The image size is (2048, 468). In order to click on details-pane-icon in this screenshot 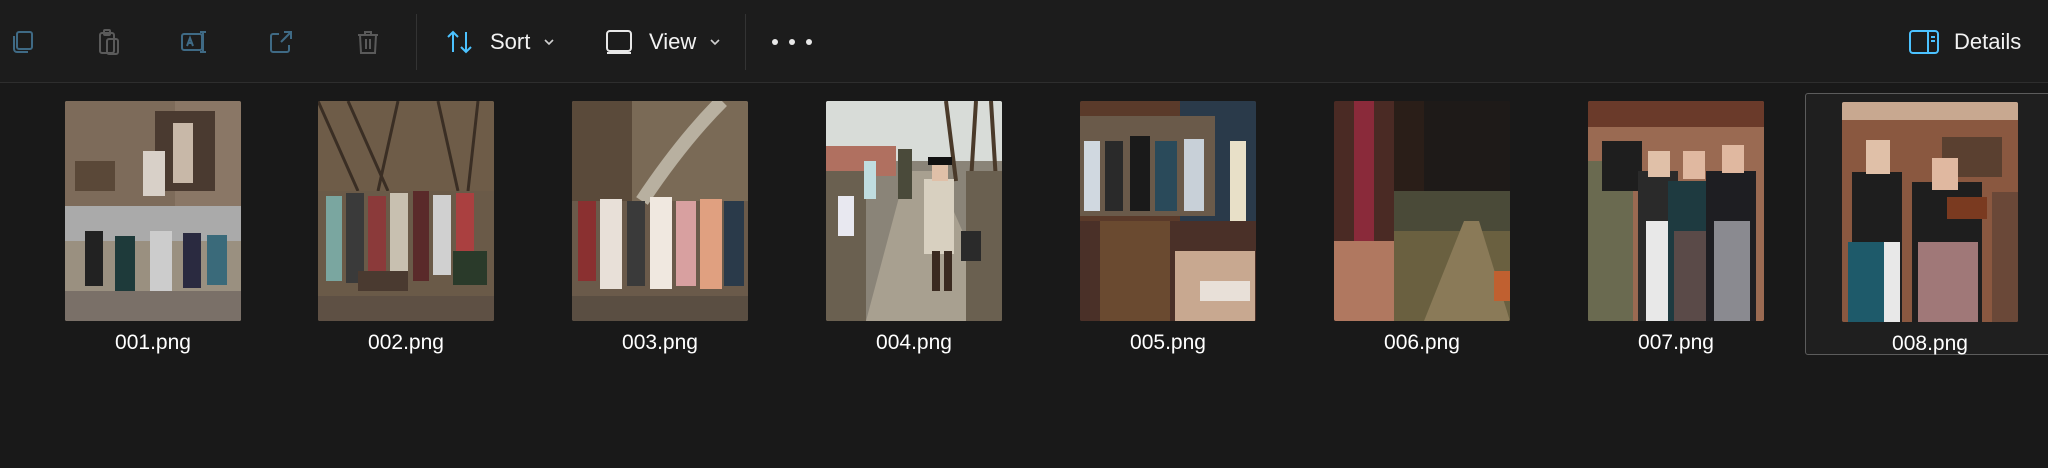, I will do `click(1924, 42)`.